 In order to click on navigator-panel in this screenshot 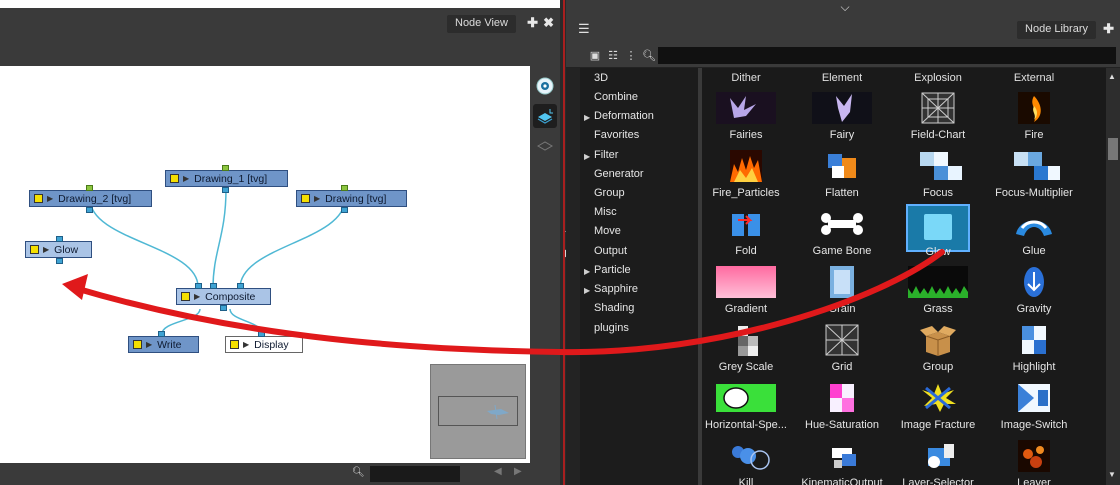, I will do `click(478, 411)`.